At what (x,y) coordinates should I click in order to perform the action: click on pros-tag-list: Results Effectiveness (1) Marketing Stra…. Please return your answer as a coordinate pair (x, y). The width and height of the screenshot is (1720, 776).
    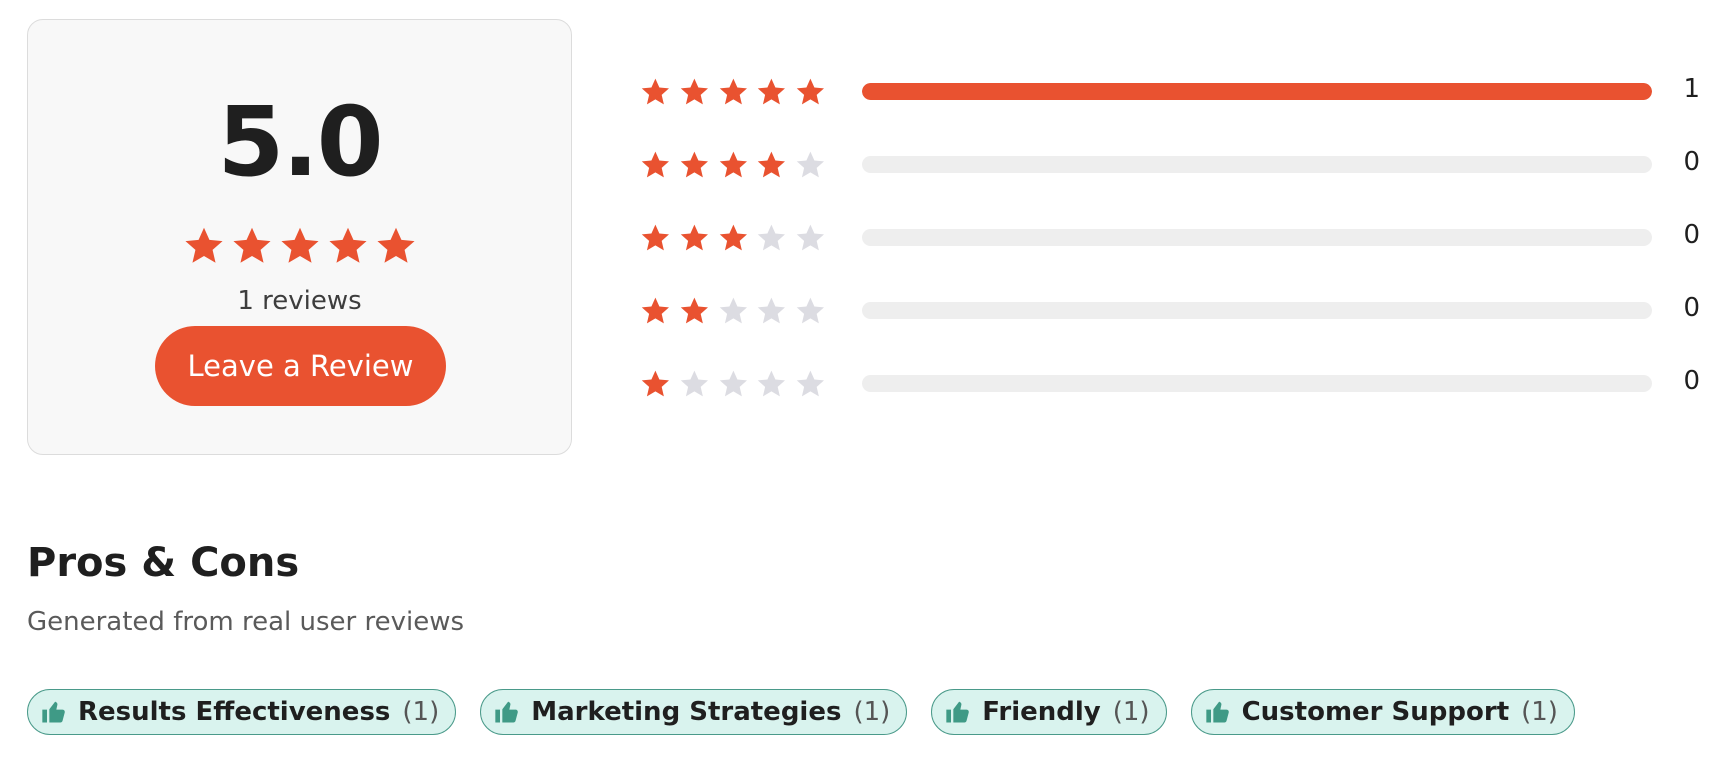
    Looking at the image, I should click on (801, 712).